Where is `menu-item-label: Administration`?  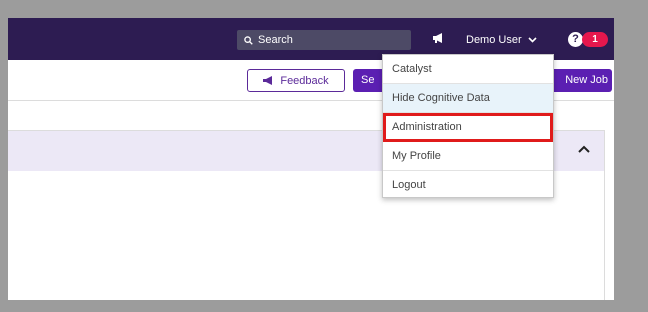 menu-item-label: Administration is located at coordinates (427, 127).